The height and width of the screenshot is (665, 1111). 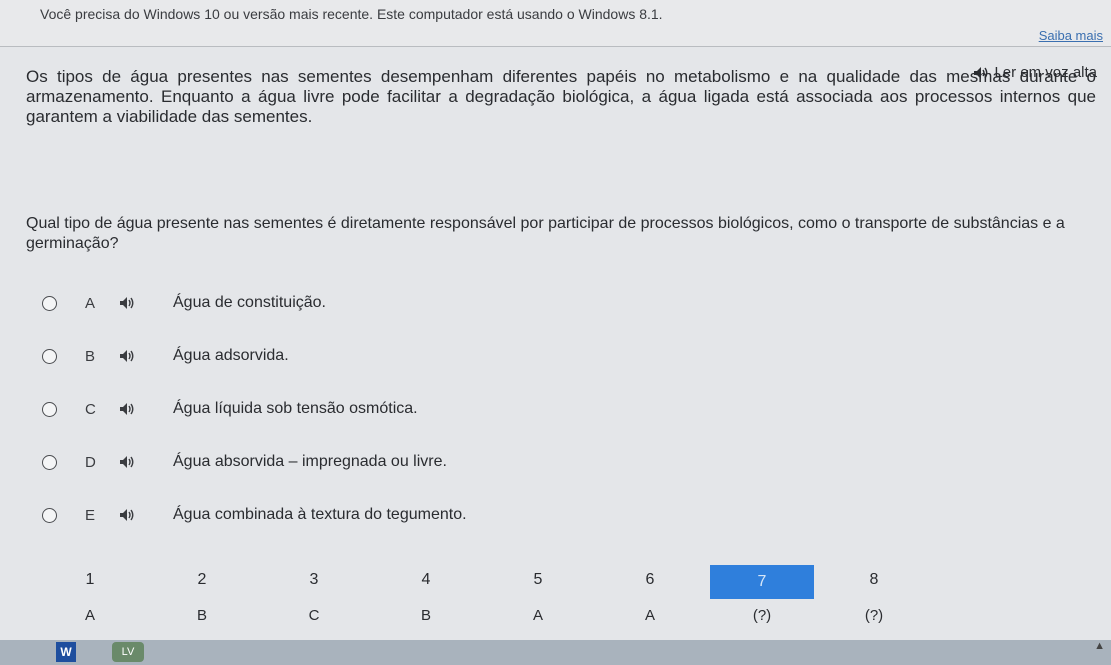 I want to click on question-navigation: 1 A 2 B 3 C 4 B 5 A 6 A 7 (?) 8 (?), so click(x=482, y=601).